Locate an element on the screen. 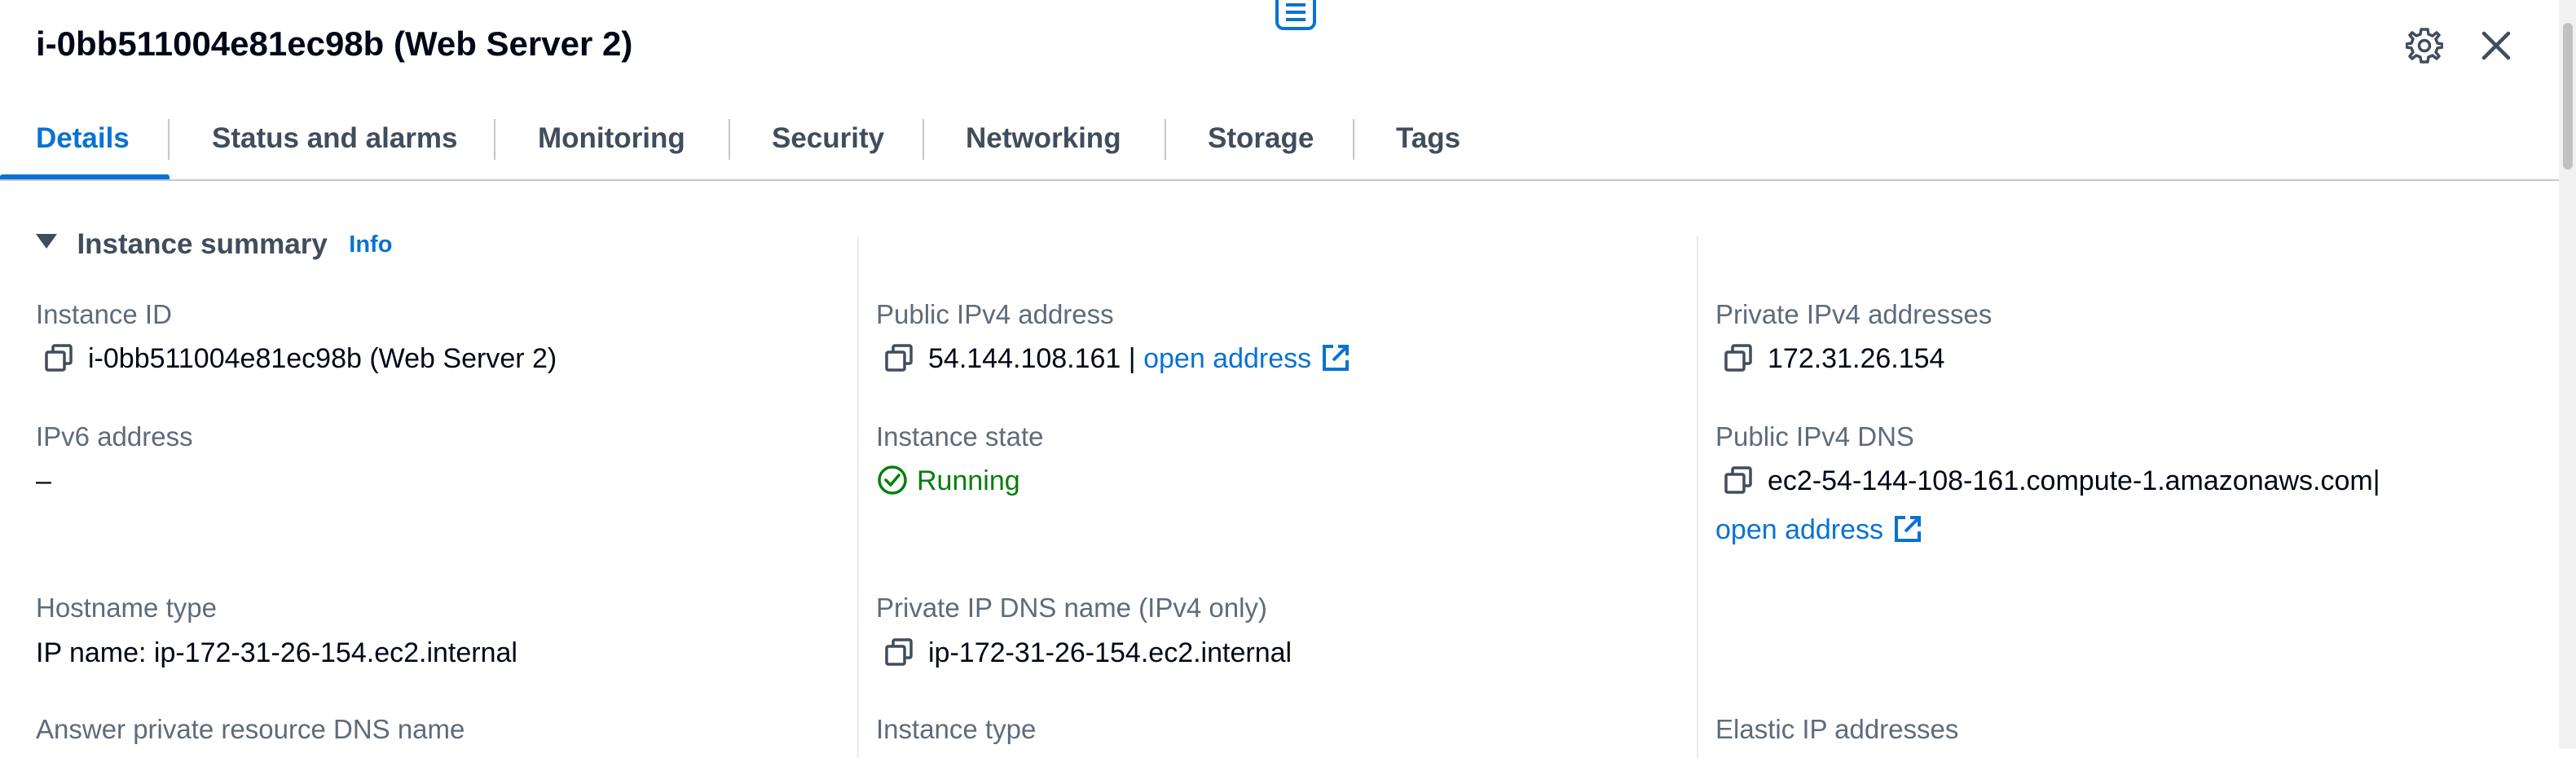 This screenshot has height=758, width=2576. private-ipv4-value: 172.31.26.154 is located at coordinates (1834, 359).